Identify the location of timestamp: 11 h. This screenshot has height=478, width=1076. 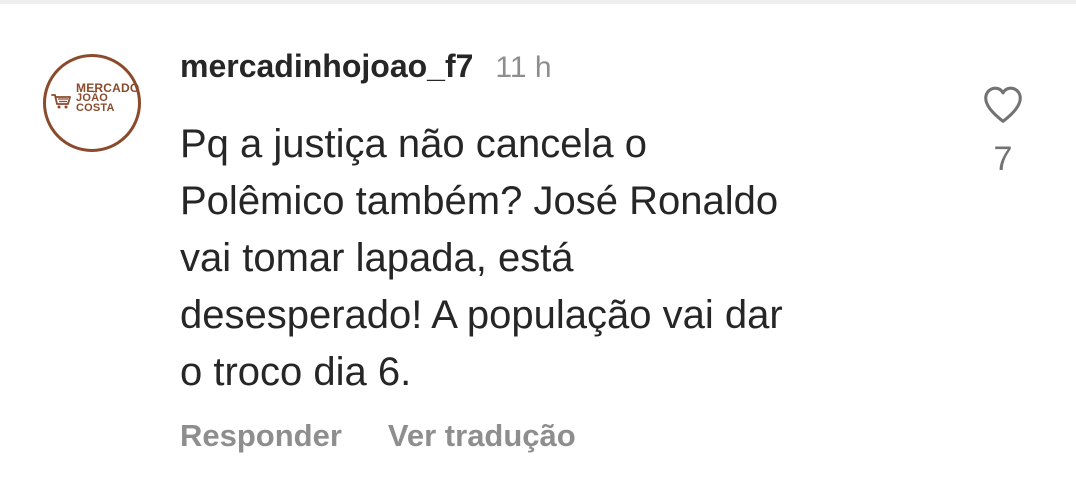
(523, 67).